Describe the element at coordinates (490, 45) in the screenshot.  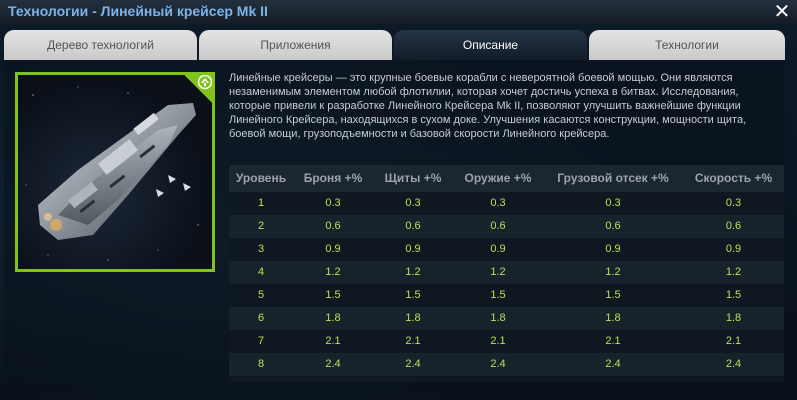
I see `tab-description: Описание` at that location.